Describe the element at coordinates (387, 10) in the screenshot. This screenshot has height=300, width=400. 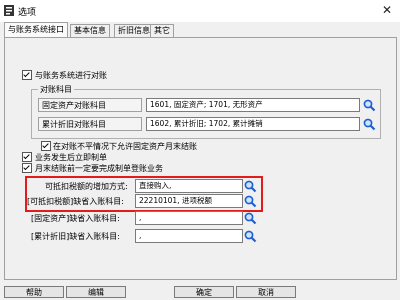
I see `close-icon: ✕` at that location.